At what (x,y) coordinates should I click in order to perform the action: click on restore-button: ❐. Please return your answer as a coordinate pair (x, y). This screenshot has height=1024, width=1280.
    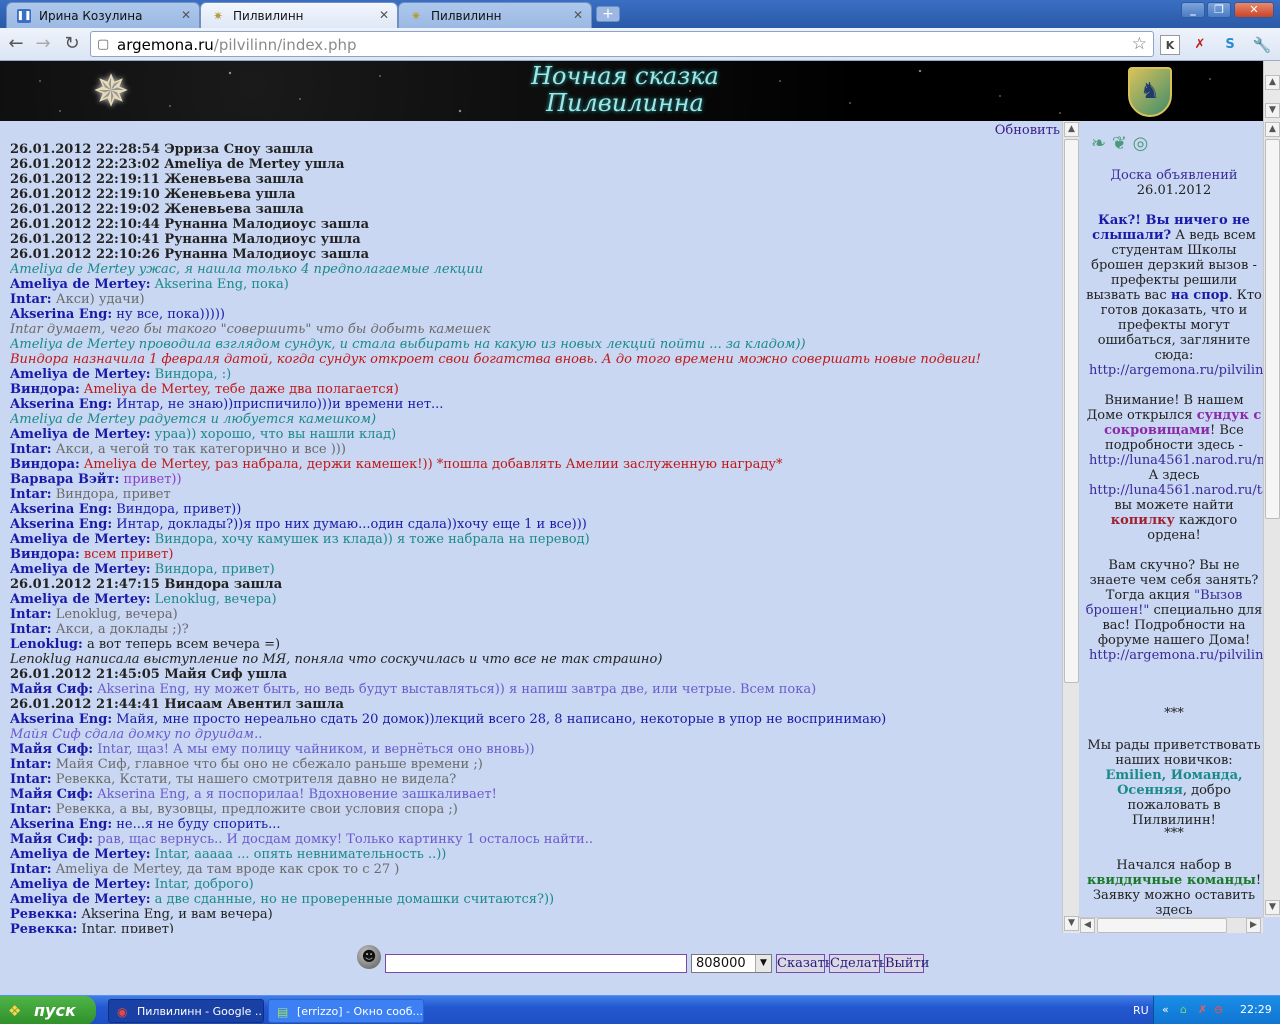
    Looking at the image, I should click on (1219, 10).